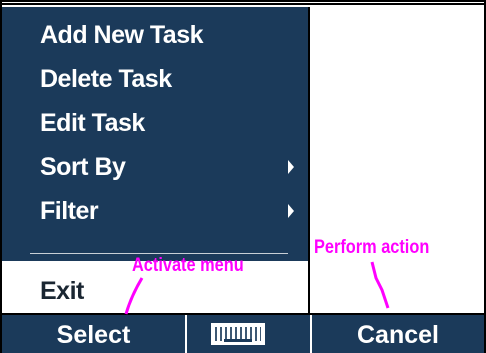  What do you see at coordinates (186, 334) in the screenshot?
I see `softkey-divider` at bounding box center [186, 334].